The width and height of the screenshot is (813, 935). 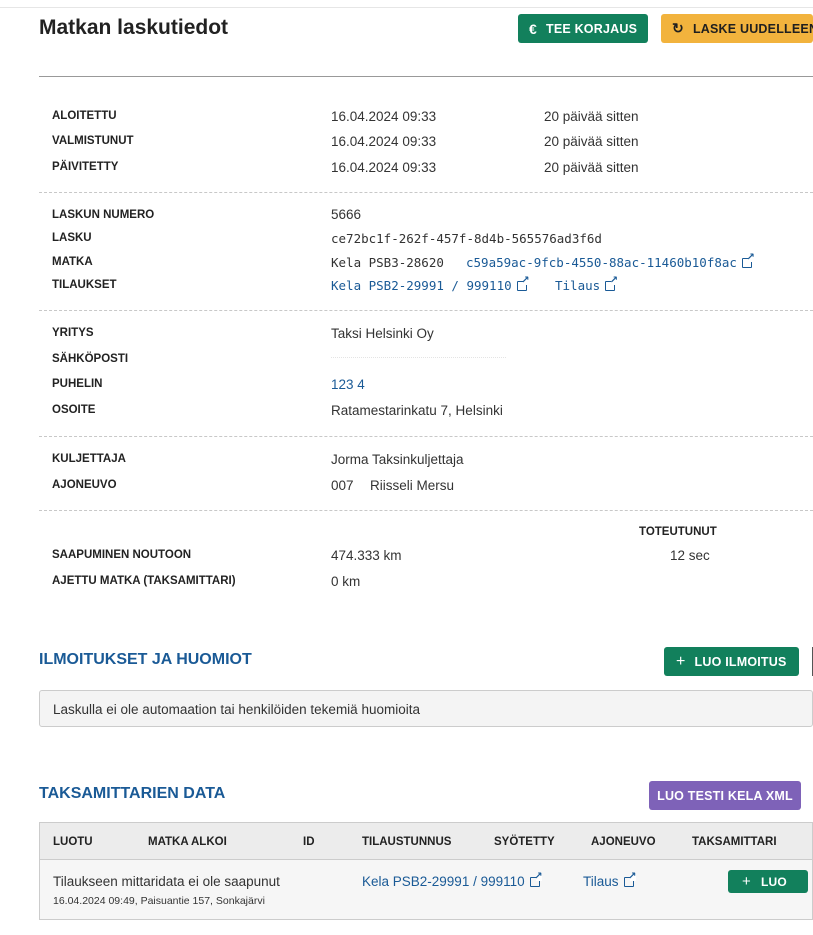 I want to click on started-value: 16.04.2024 09:33, so click(x=384, y=116).